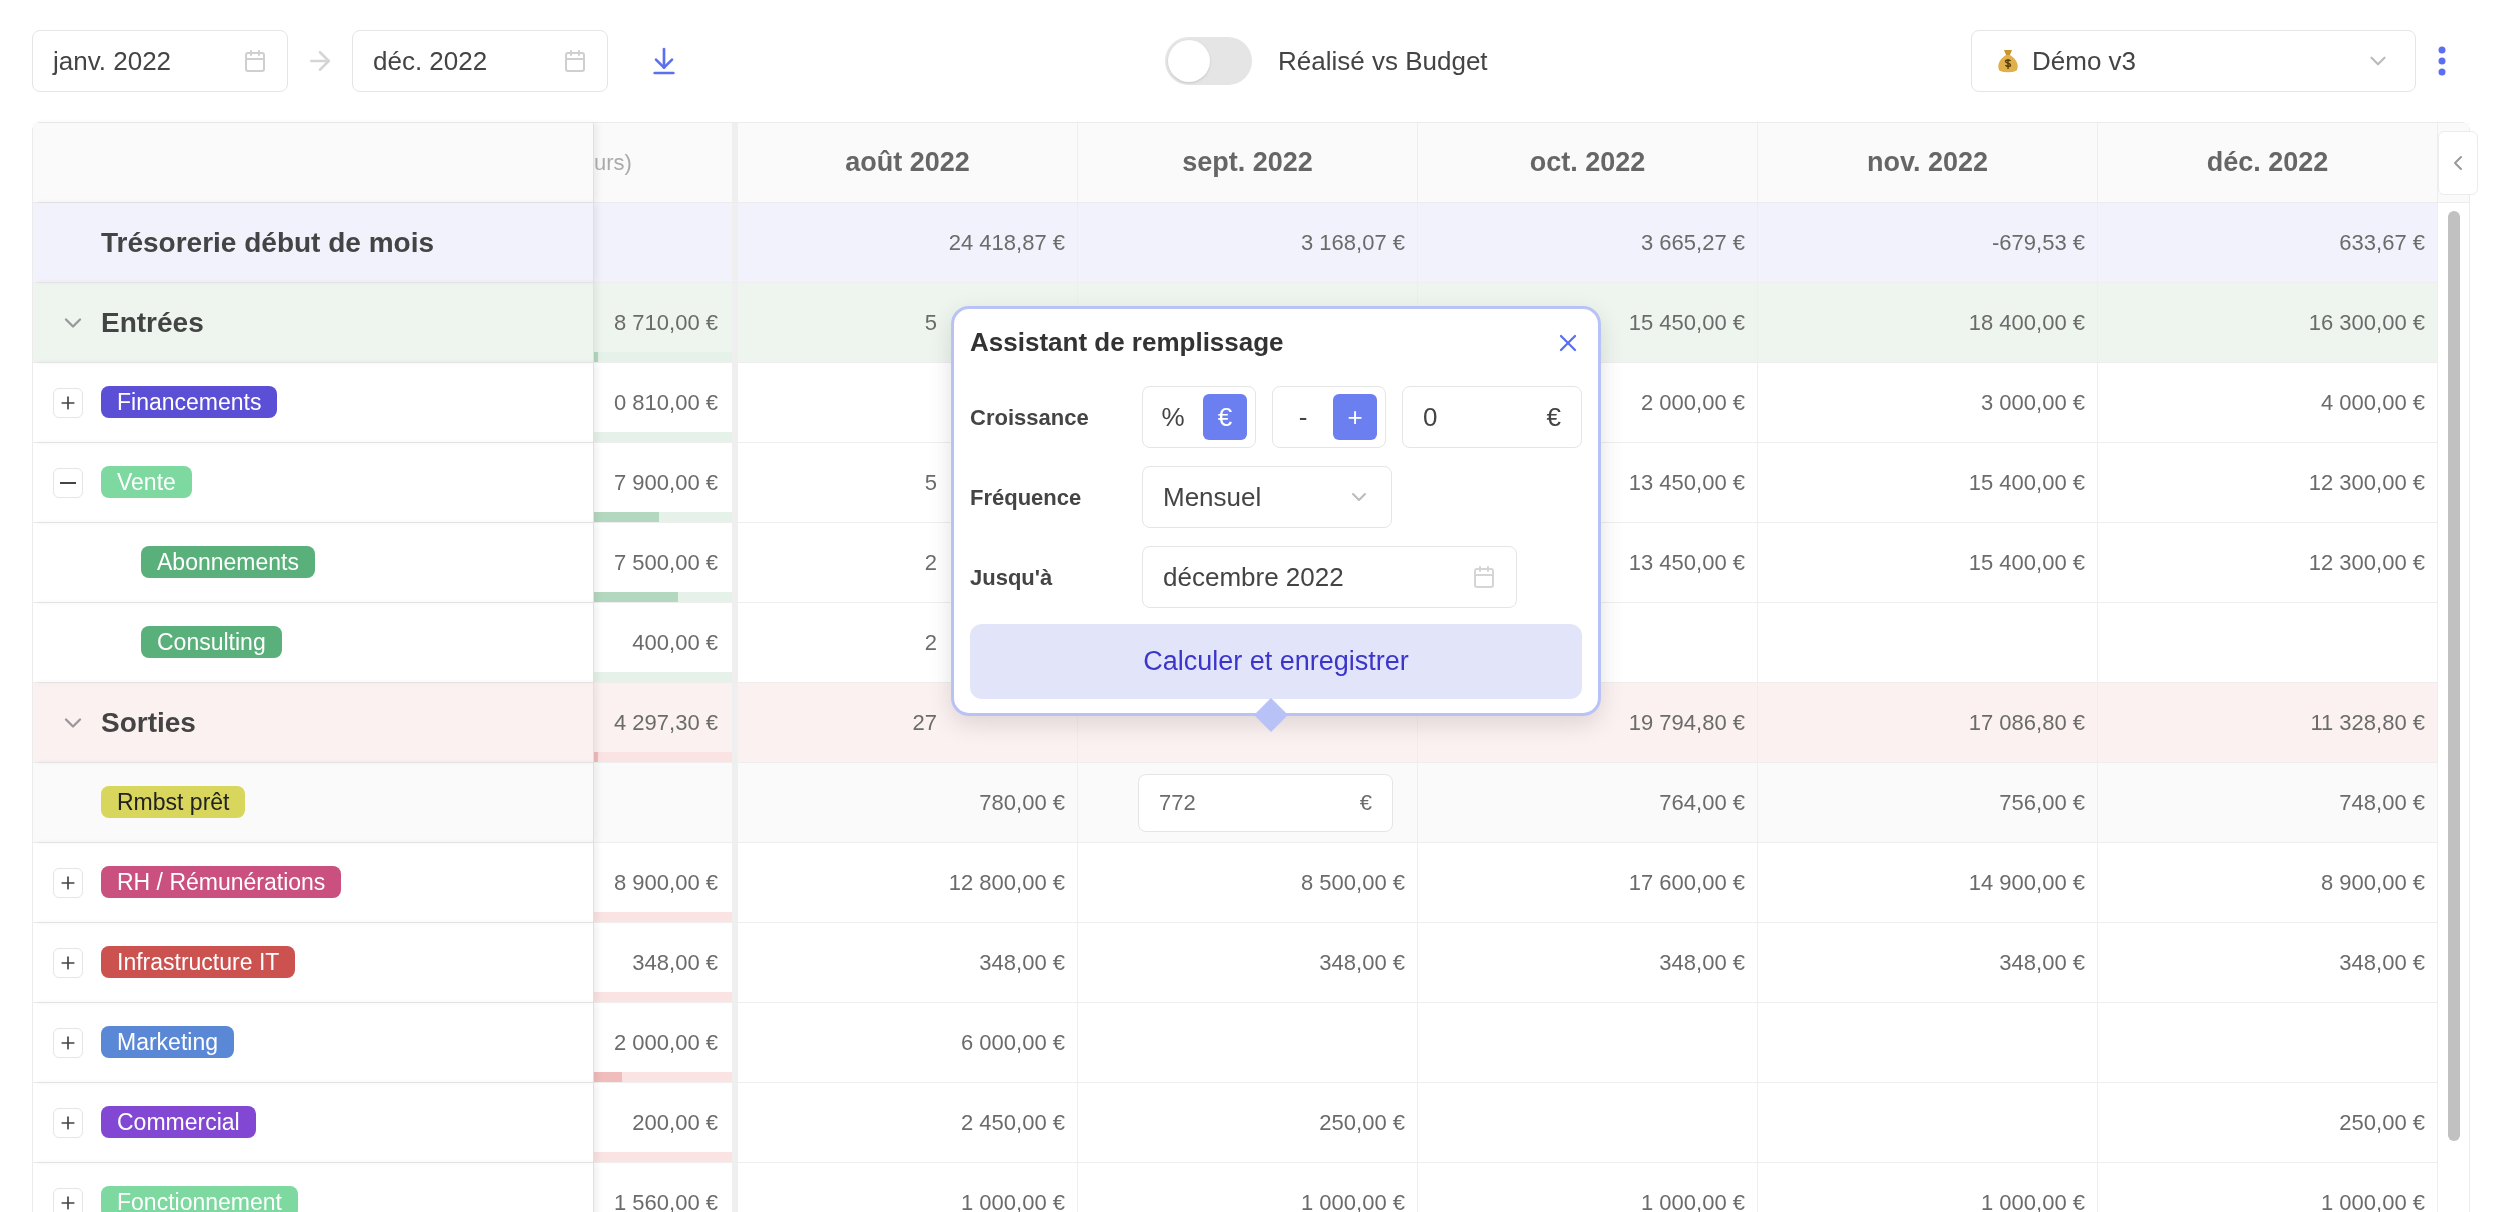 The width and height of the screenshot is (2518, 1212). What do you see at coordinates (1265, 802) in the screenshot?
I see `amount-field: 772 €` at bounding box center [1265, 802].